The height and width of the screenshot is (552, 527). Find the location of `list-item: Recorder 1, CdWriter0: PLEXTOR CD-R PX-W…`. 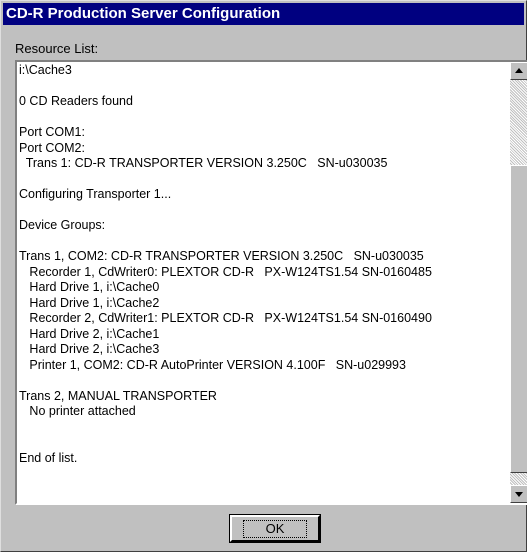

list-item: Recorder 1, CdWriter0: PLEXTOR CD-R PX-W… is located at coordinates (225, 271).